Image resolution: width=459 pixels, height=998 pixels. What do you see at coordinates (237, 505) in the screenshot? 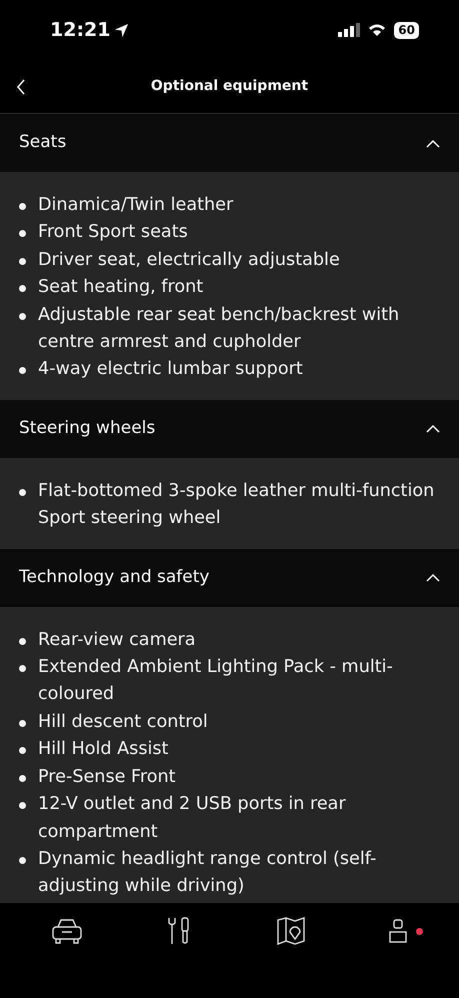
I see `list-item-text: Flat-bottomed 3-spoke leather multi-function Sport steering wheel` at bounding box center [237, 505].